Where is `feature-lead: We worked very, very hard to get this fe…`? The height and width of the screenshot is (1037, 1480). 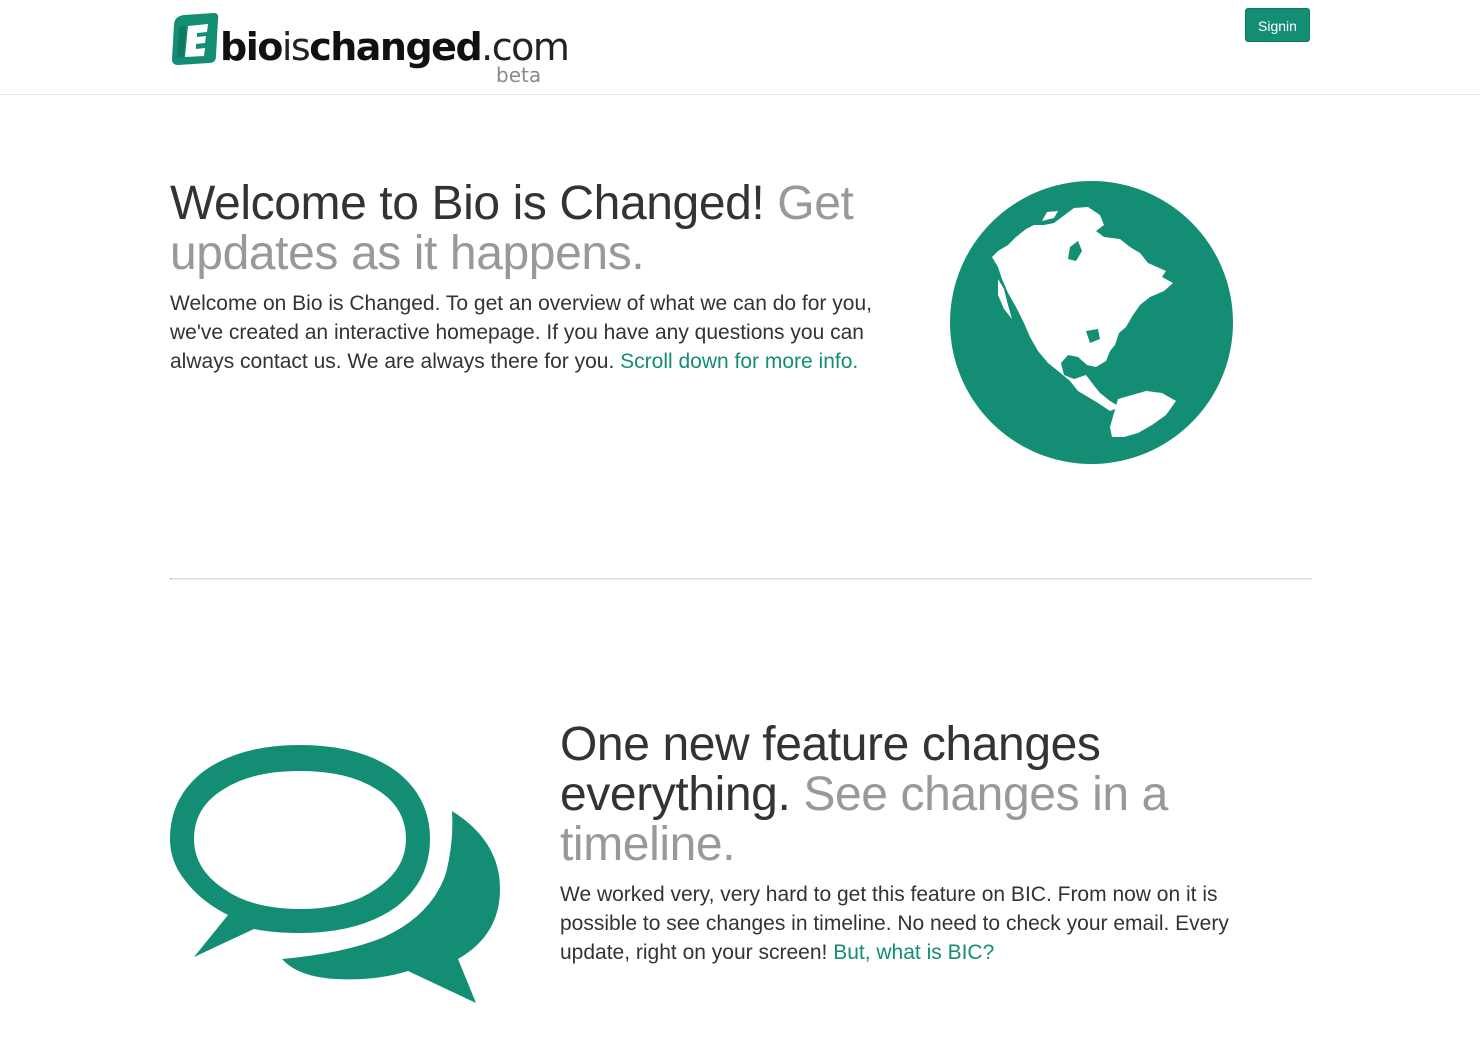 feature-lead: We worked very, very hard to get this fe… is located at coordinates (920, 923).